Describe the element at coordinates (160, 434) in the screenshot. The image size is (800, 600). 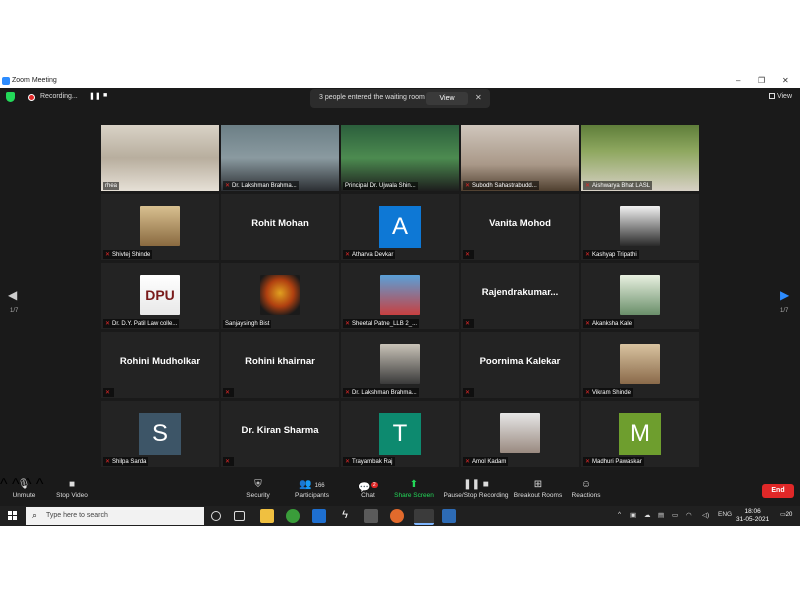
I see `participant-tile: S ✕ Shilpa Sarda` at that location.